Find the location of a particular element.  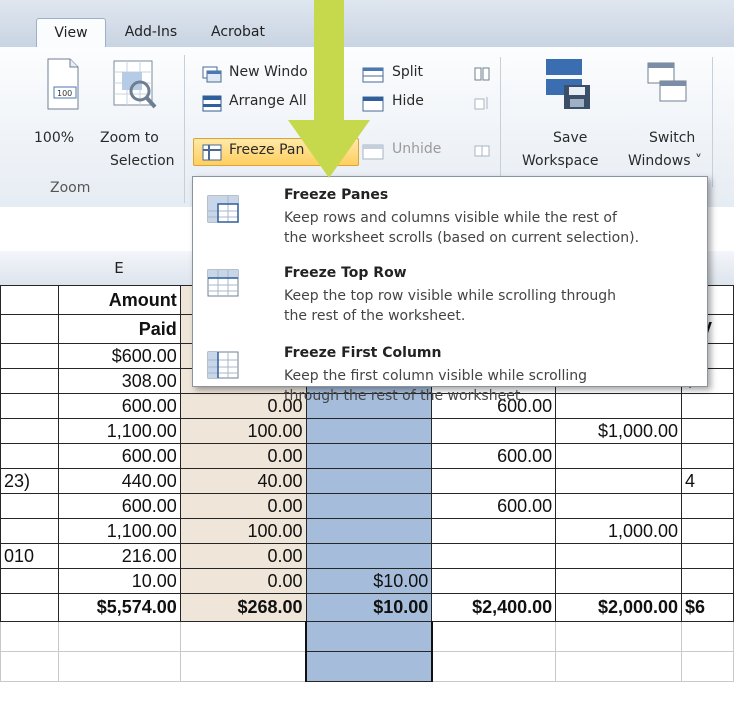

cell: 308.00 is located at coordinates (119, 381).